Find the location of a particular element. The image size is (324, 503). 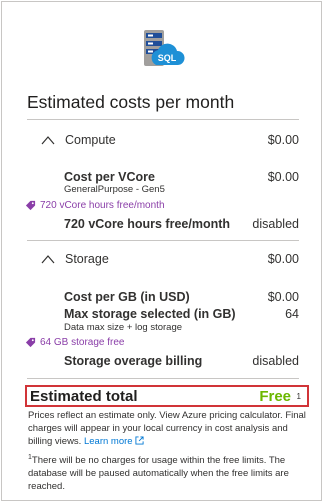

max-storage-note-row: Data max size + log storage is located at coordinates (163, 328).